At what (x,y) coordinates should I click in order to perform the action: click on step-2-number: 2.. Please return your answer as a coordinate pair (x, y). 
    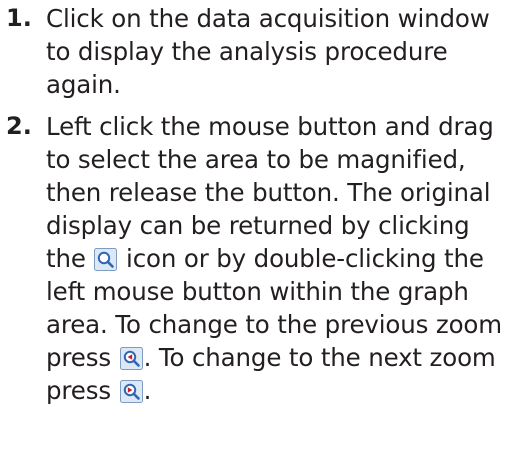
    Looking at the image, I should click on (19, 126).